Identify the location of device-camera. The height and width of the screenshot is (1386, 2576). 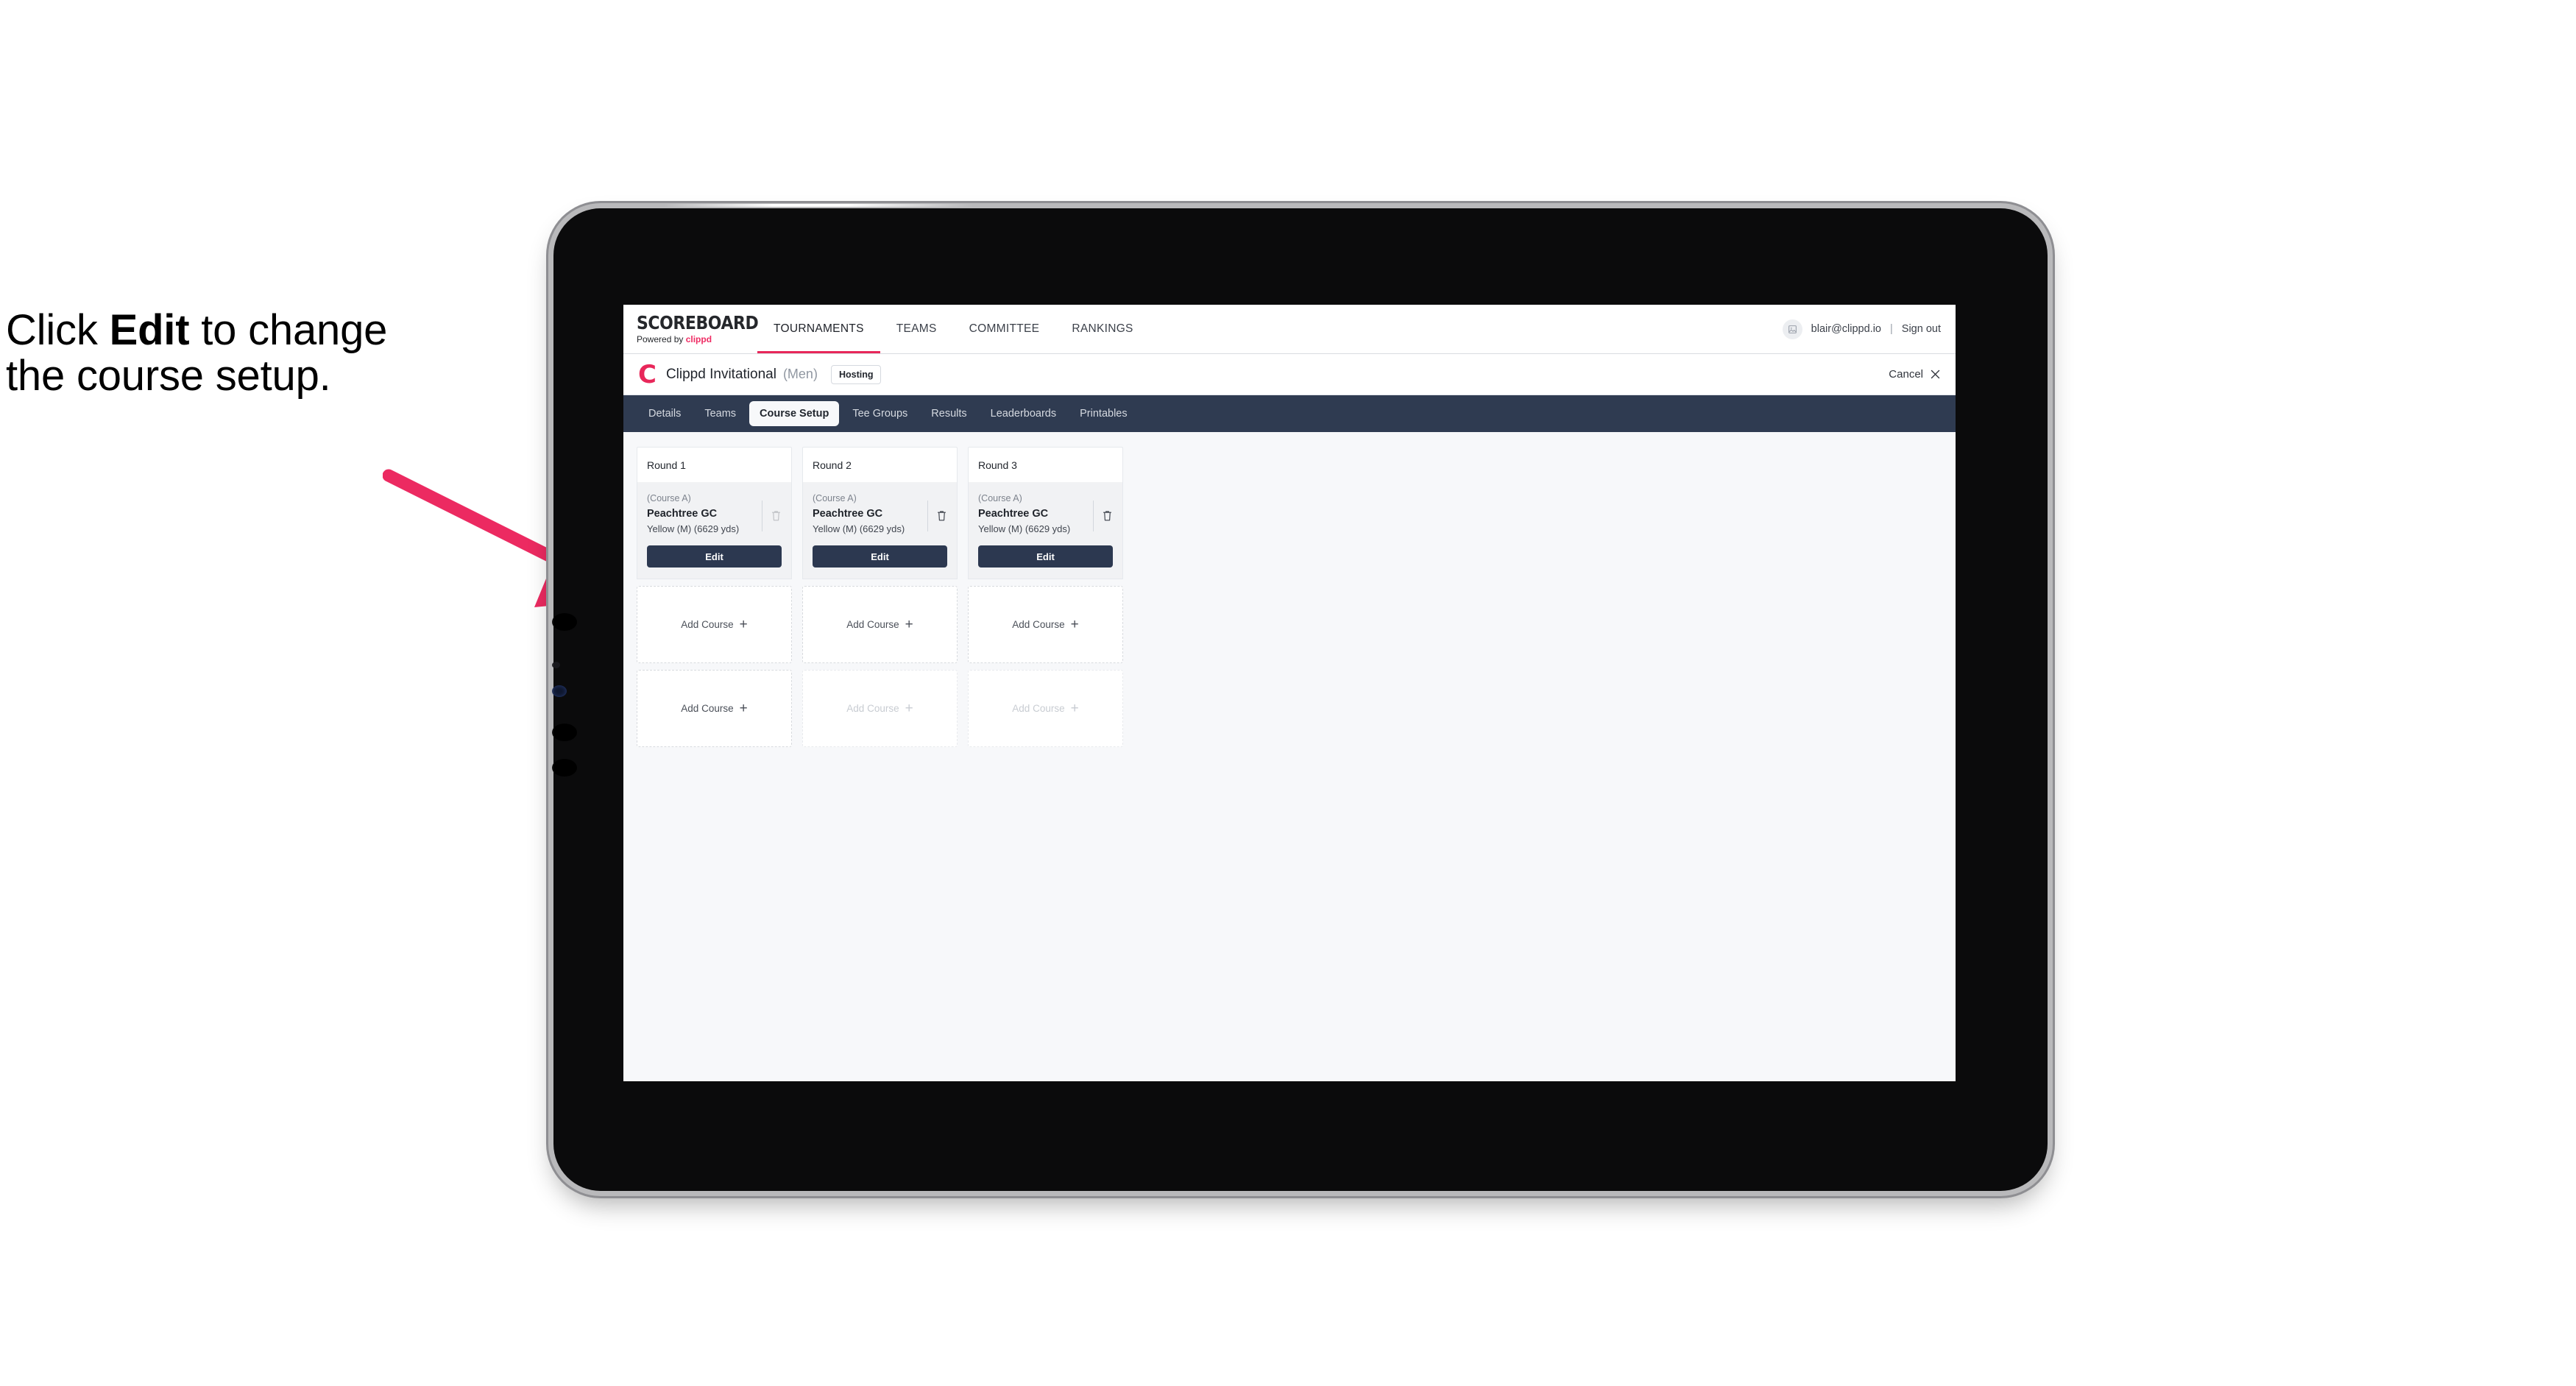
(559, 691).